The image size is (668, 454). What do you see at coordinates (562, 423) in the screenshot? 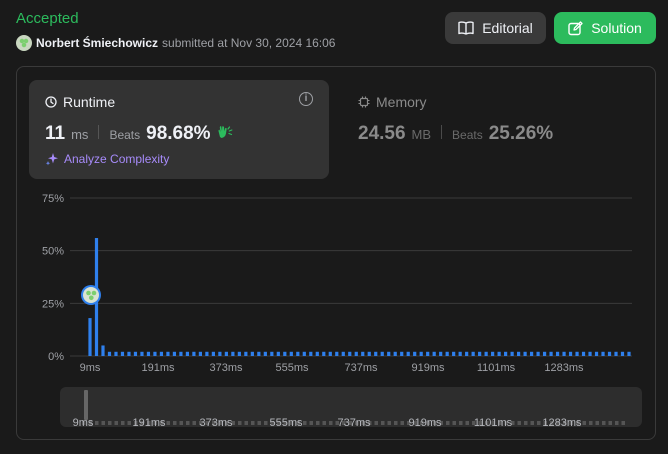
I see `scrubber-tick-label: 1283ms` at bounding box center [562, 423].